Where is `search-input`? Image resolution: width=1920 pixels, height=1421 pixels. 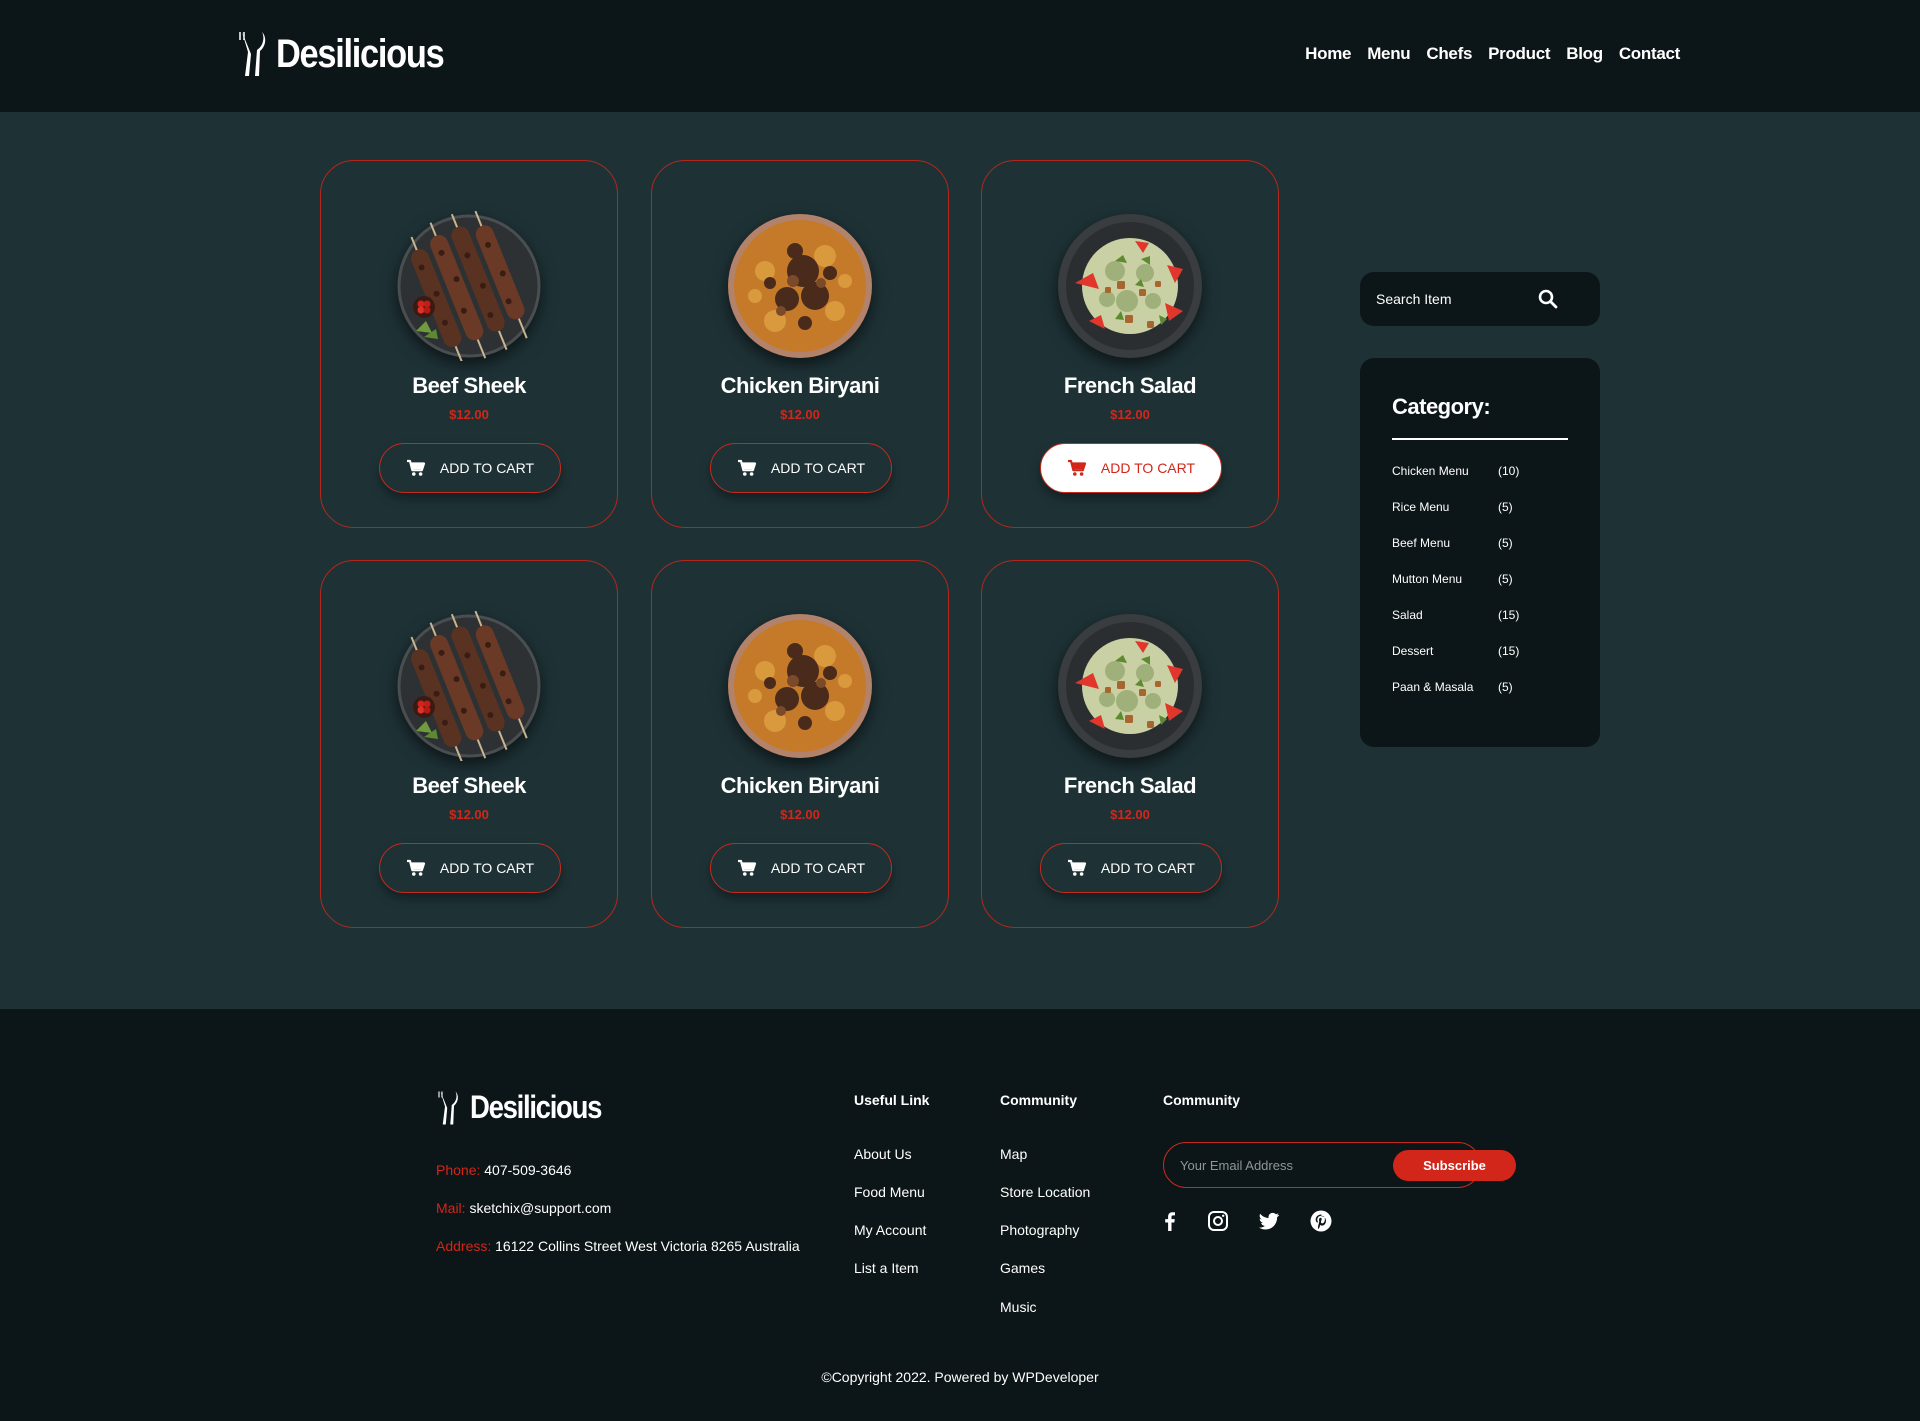 search-input is located at coordinates (1461, 299).